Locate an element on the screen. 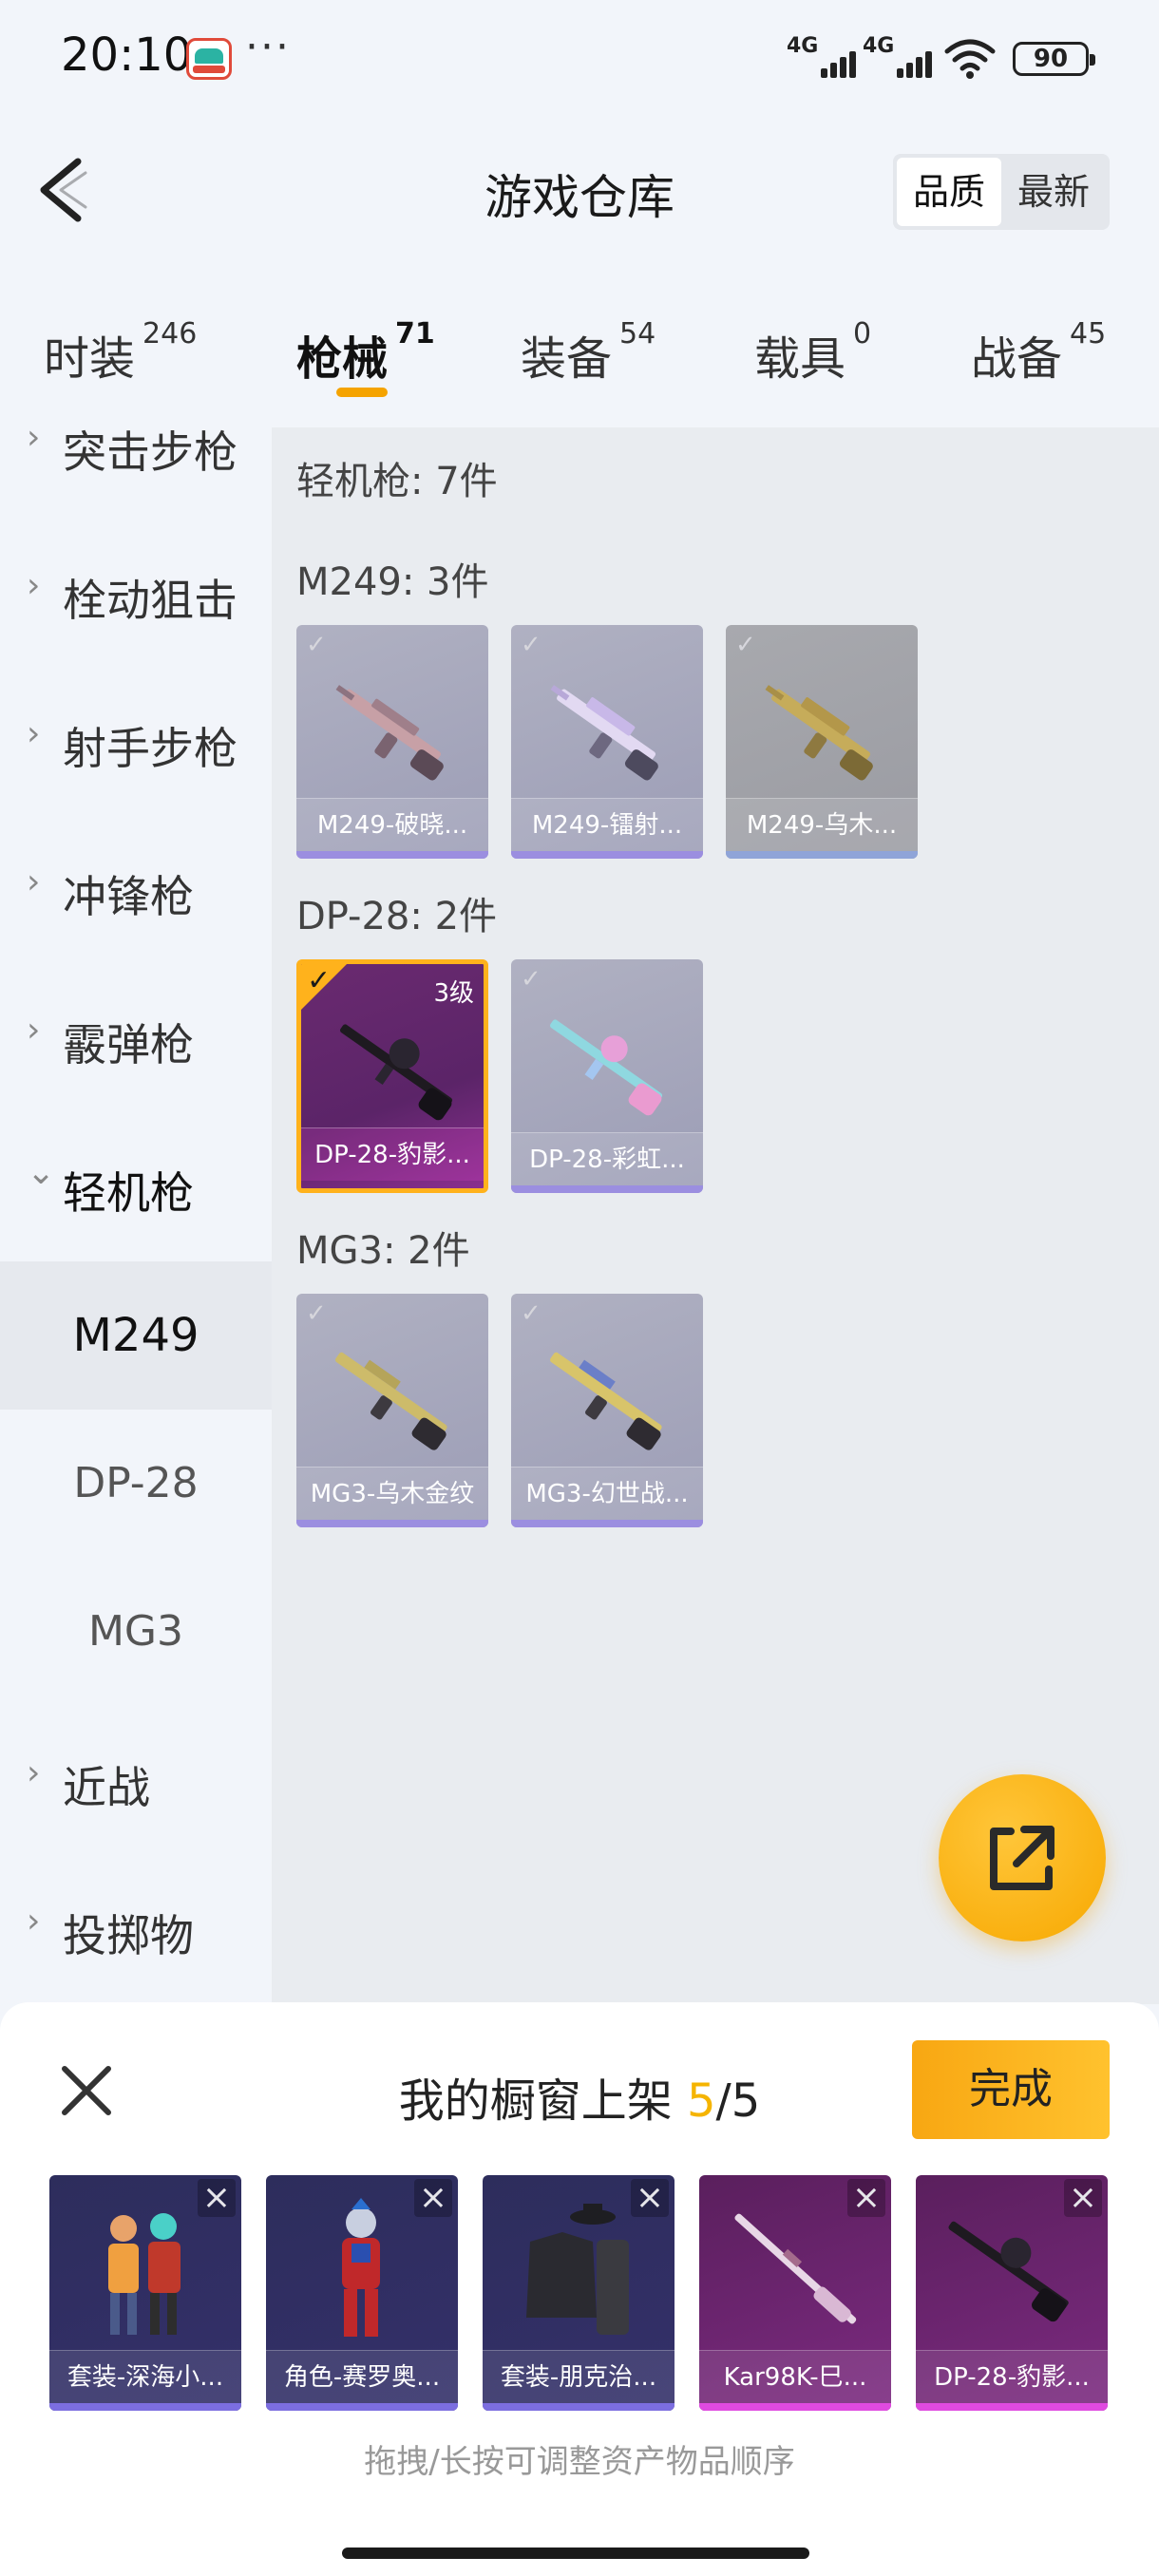 The image size is (1159, 2576). tab-label: 装备 is located at coordinates (567, 359).